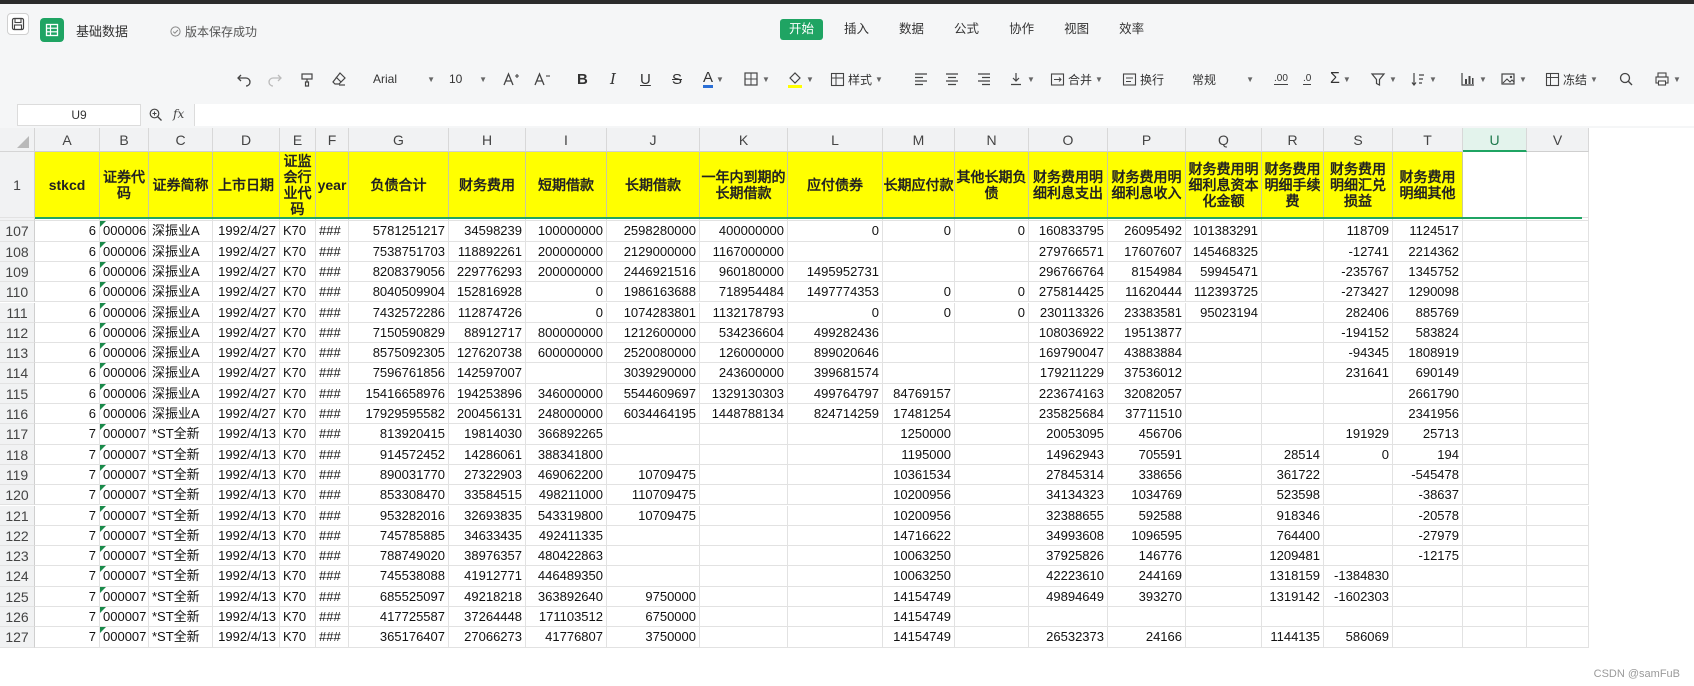 This screenshot has width=1694, height=686. I want to click on header-cell: stkcd, so click(67, 185).